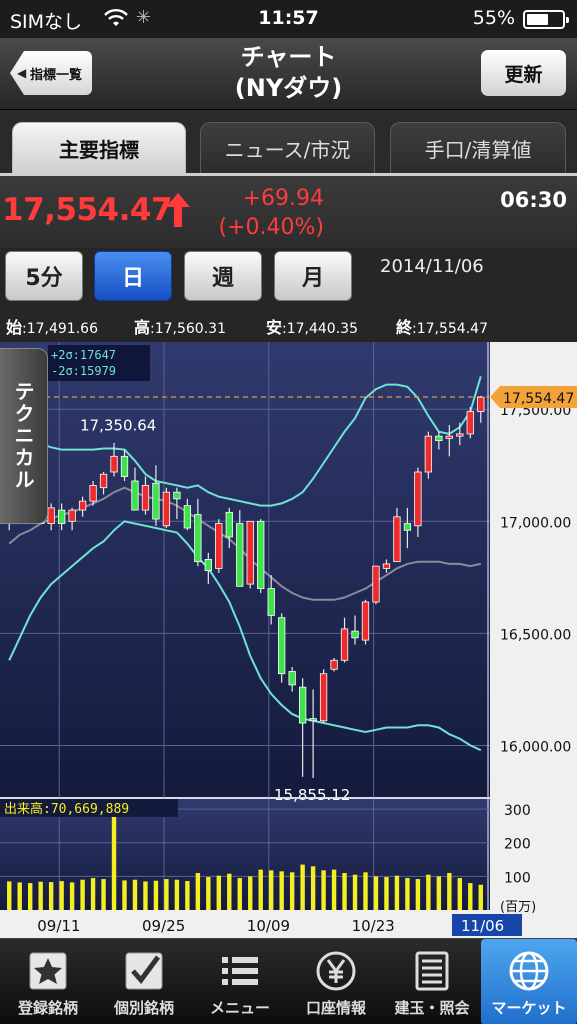 The width and height of the screenshot is (577, 1024). I want to click on tabbar-watchlist: 登録銘柄, so click(48, 981).